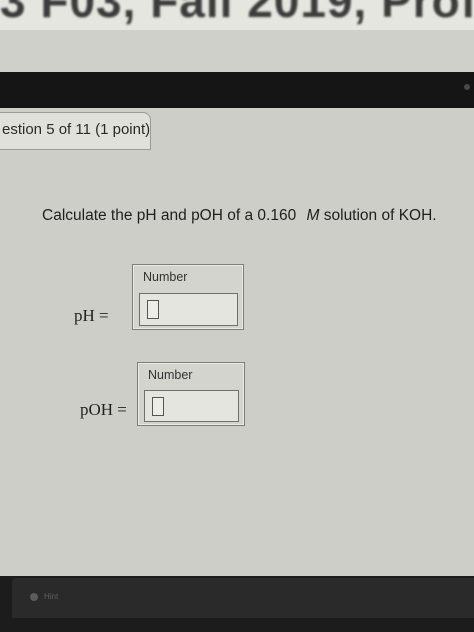  I want to click on poh-number-input, so click(191, 406).